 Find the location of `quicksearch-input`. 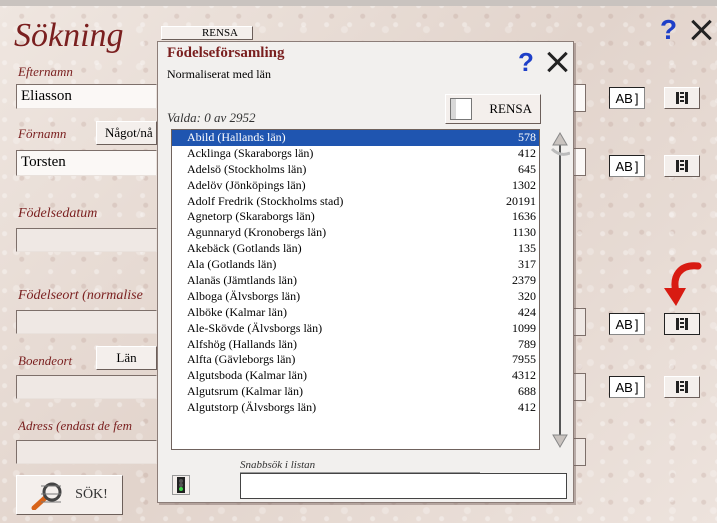

quicksearch-input is located at coordinates (403, 486).